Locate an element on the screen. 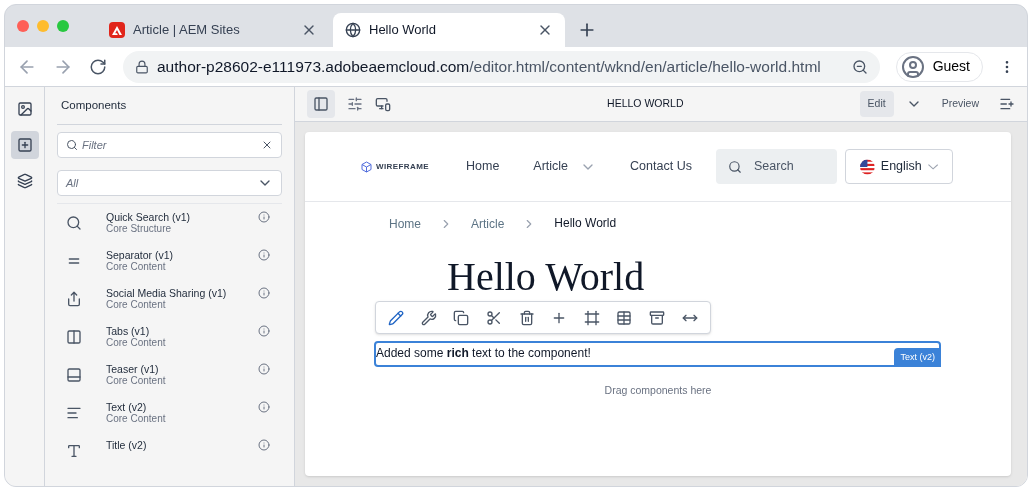 The width and height of the screenshot is (1032, 491). component-item: Teaser (v1) Core Content is located at coordinates (169, 380).